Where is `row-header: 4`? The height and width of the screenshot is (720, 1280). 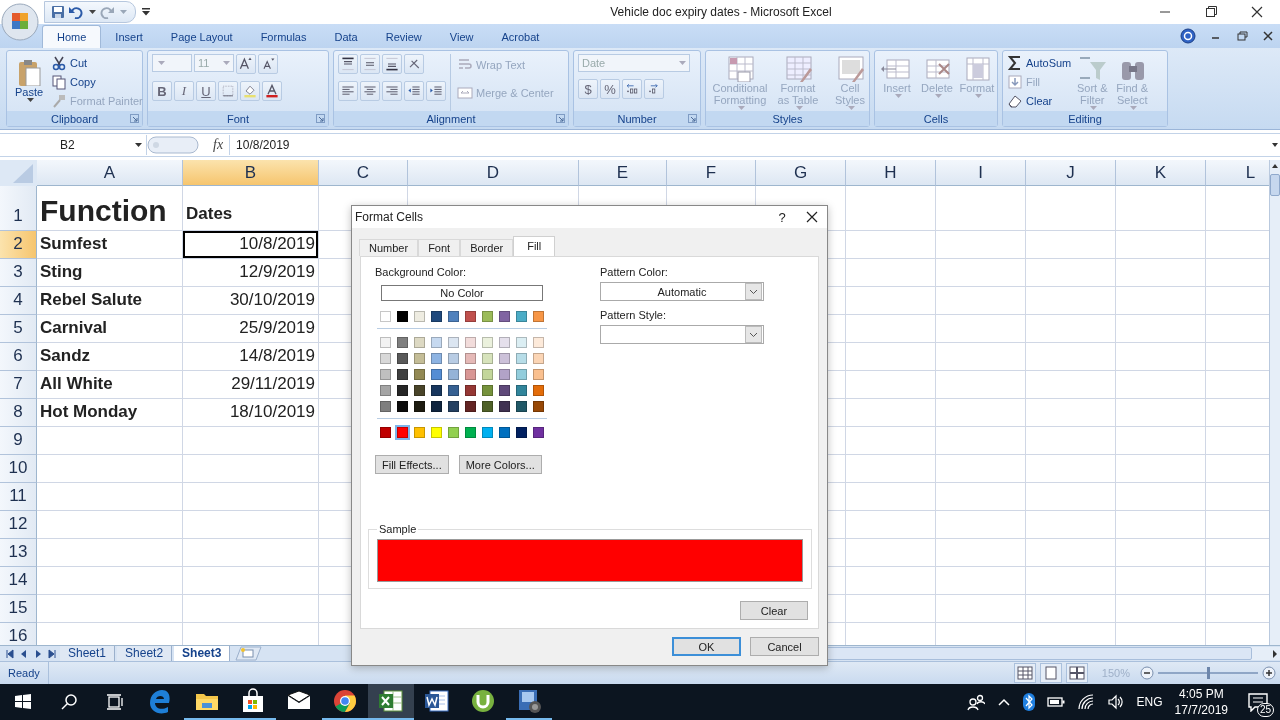 row-header: 4 is located at coordinates (18, 301).